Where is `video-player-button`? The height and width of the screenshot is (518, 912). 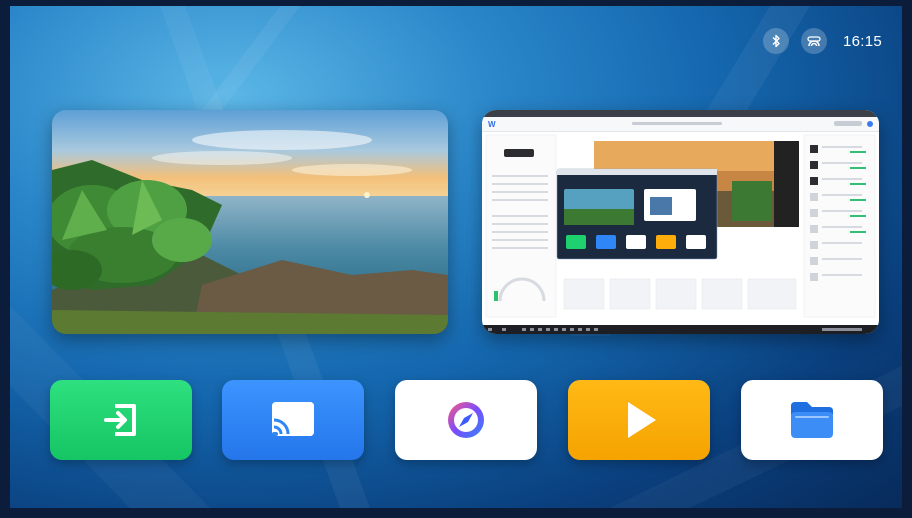 video-player-button is located at coordinates (639, 420).